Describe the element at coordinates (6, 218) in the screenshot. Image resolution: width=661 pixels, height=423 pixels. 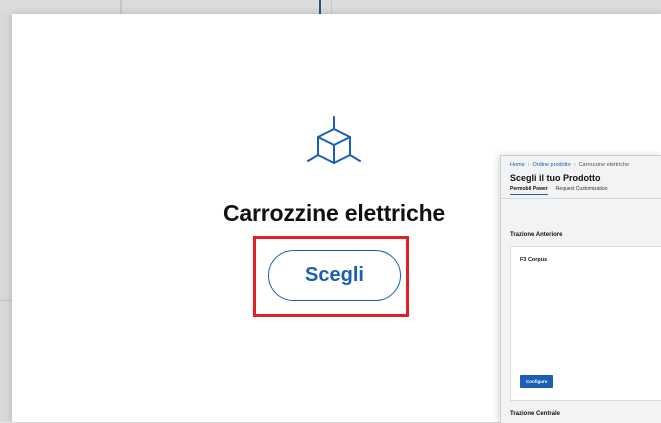
I see `background-left-panel` at that location.